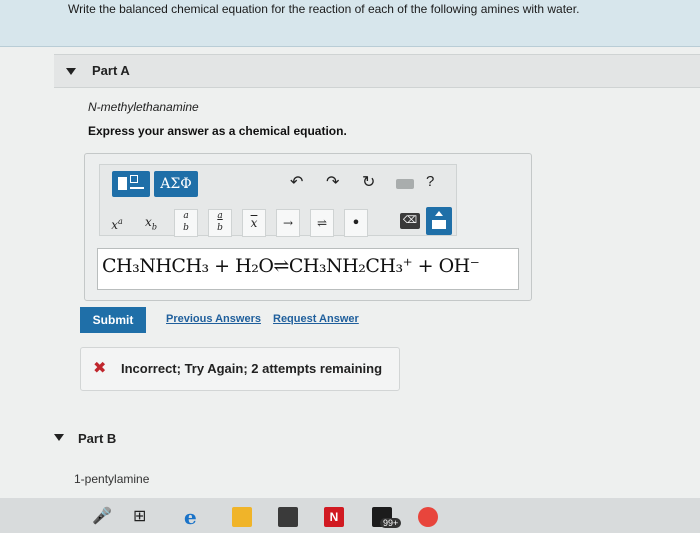 This screenshot has height=533, width=700. What do you see at coordinates (316, 319) in the screenshot?
I see `request-answer-link: Request Answer` at bounding box center [316, 319].